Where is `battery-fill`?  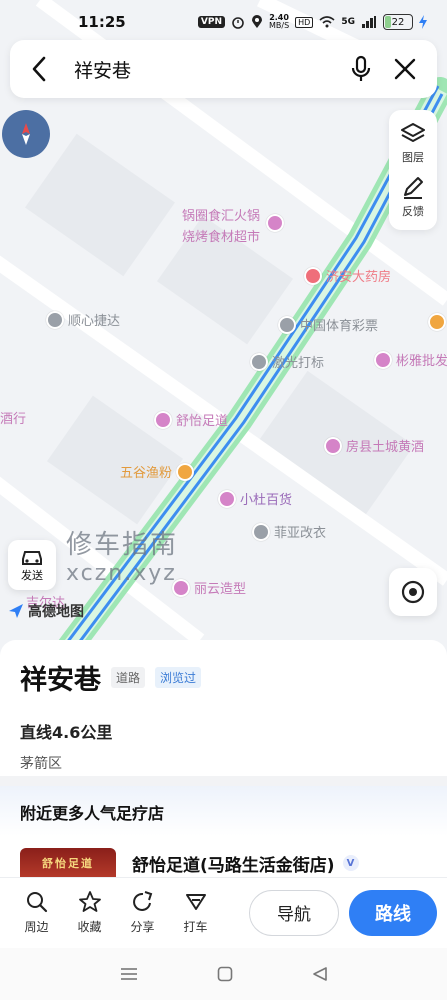 battery-fill is located at coordinates (388, 22).